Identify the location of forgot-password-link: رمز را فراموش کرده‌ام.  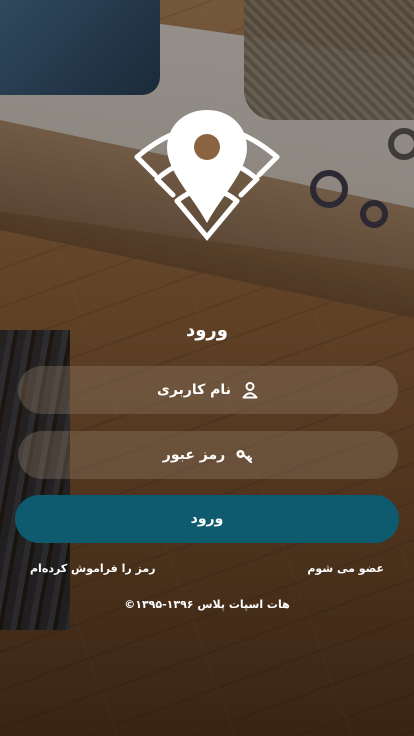
(93, 568).